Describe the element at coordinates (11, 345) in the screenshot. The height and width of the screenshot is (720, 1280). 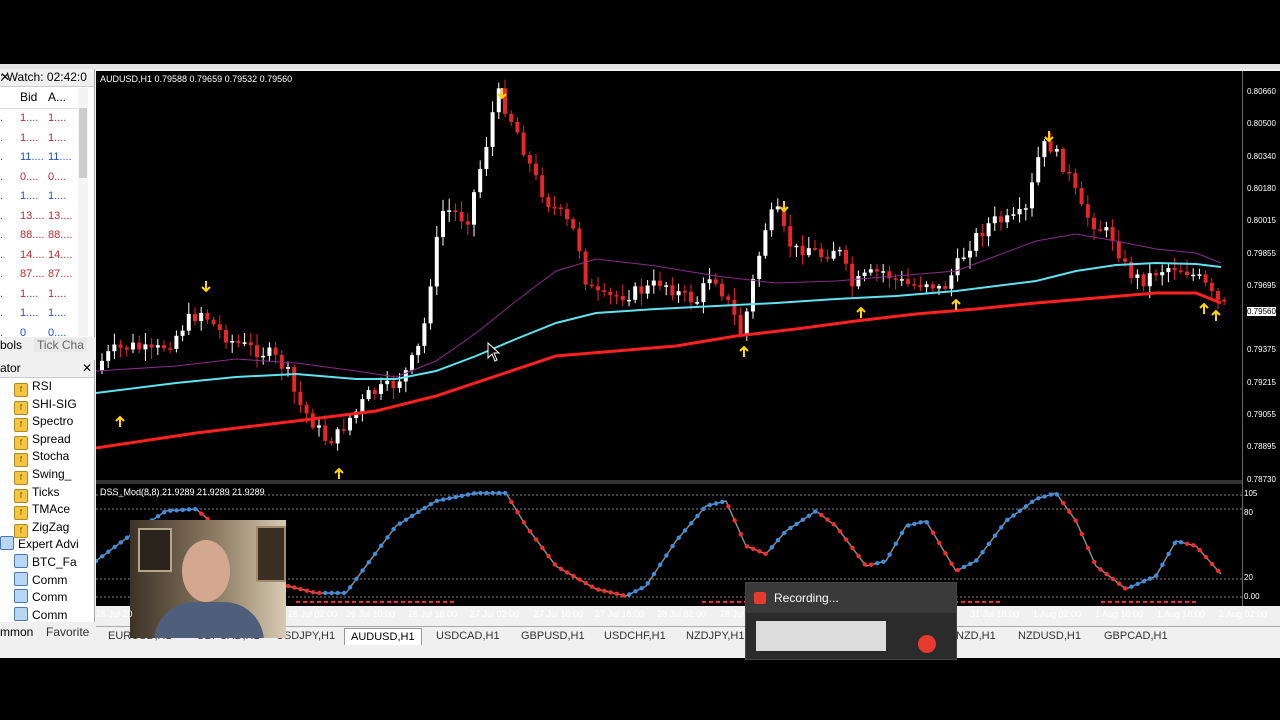
I see `tab-symbols: bols` at that location.